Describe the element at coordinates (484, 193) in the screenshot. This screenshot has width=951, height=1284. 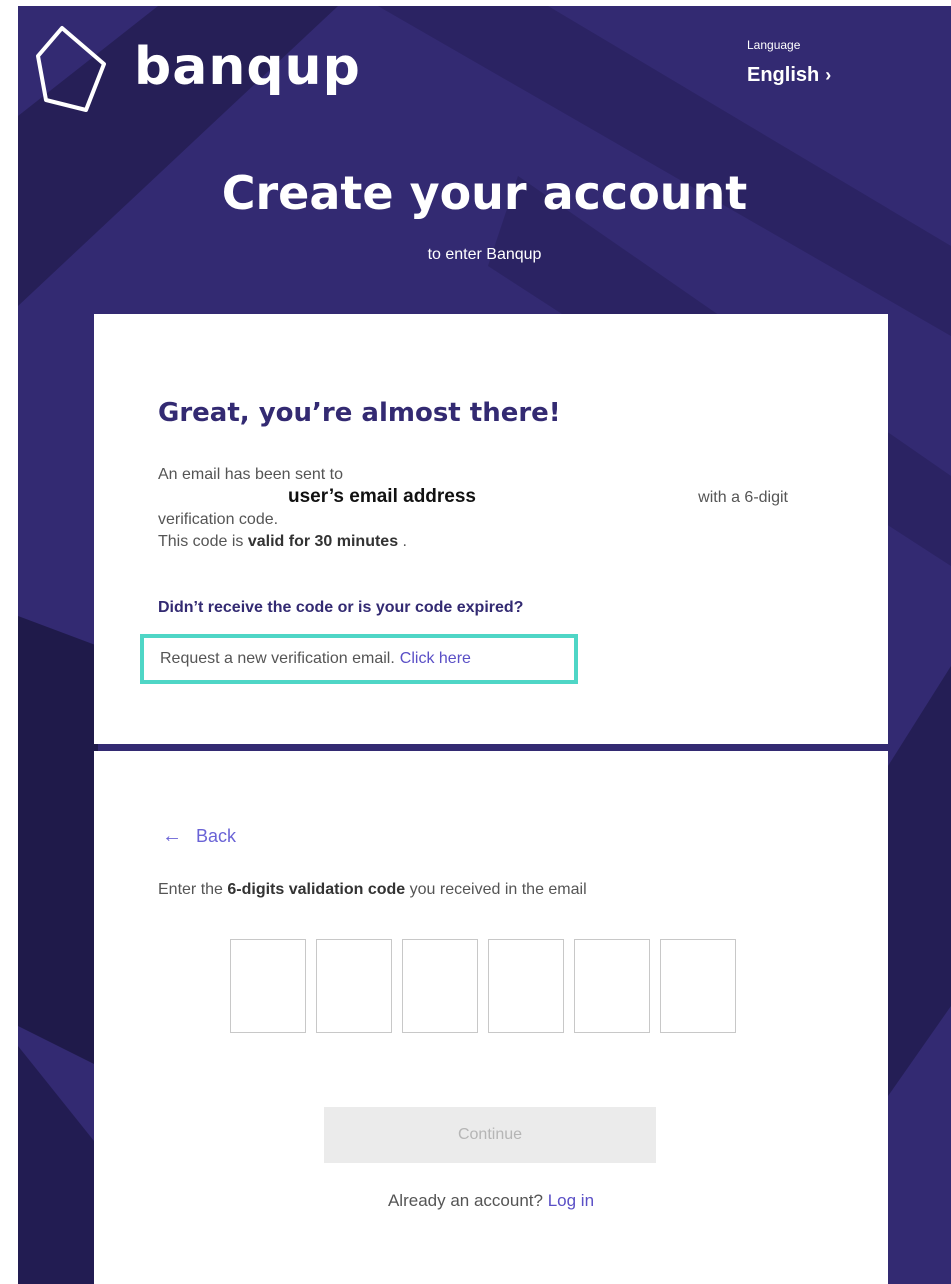
I see `page-title: Create your account` at that location.